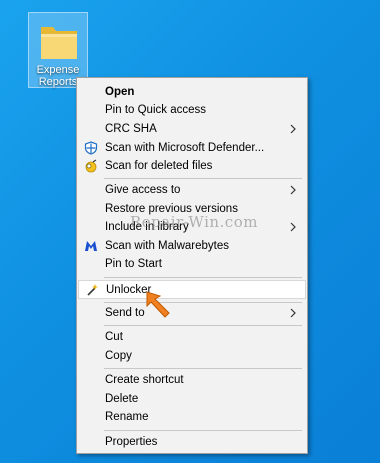  What do you see at coordinates (192, 337) in the screenshot?
I see `menu-item-cut: Cut` at bounding box center [192, 337].